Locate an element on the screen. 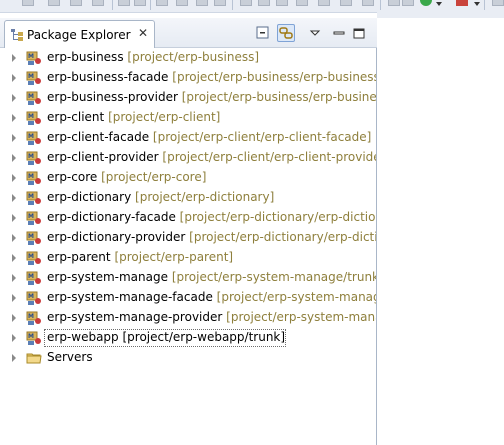 This screenshot has height=445, width=504. project-name: erp-core is located at coordinates (72, 177).